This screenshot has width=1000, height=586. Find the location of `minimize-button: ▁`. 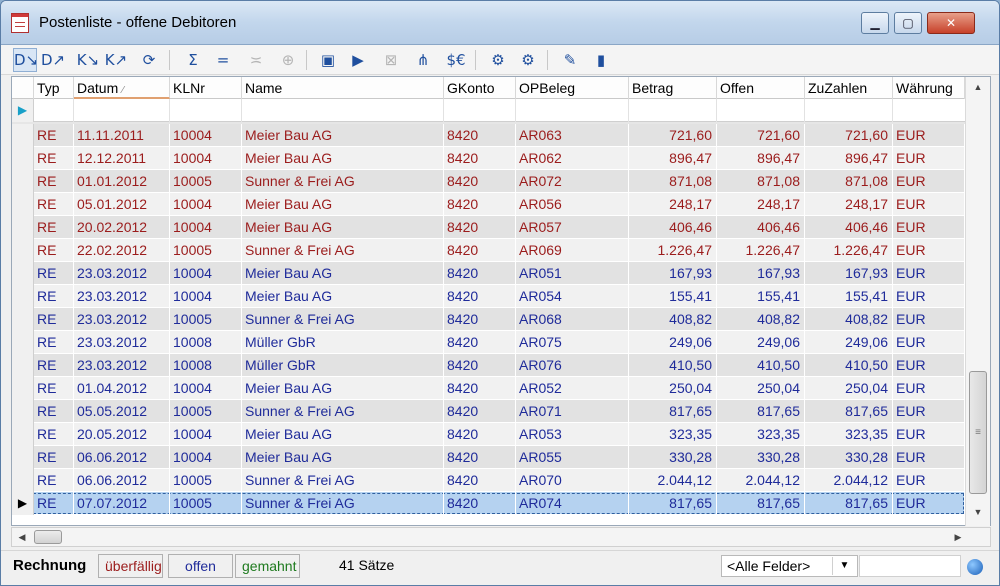

minimize-button: ▁ is located at coordinates (875, 23).